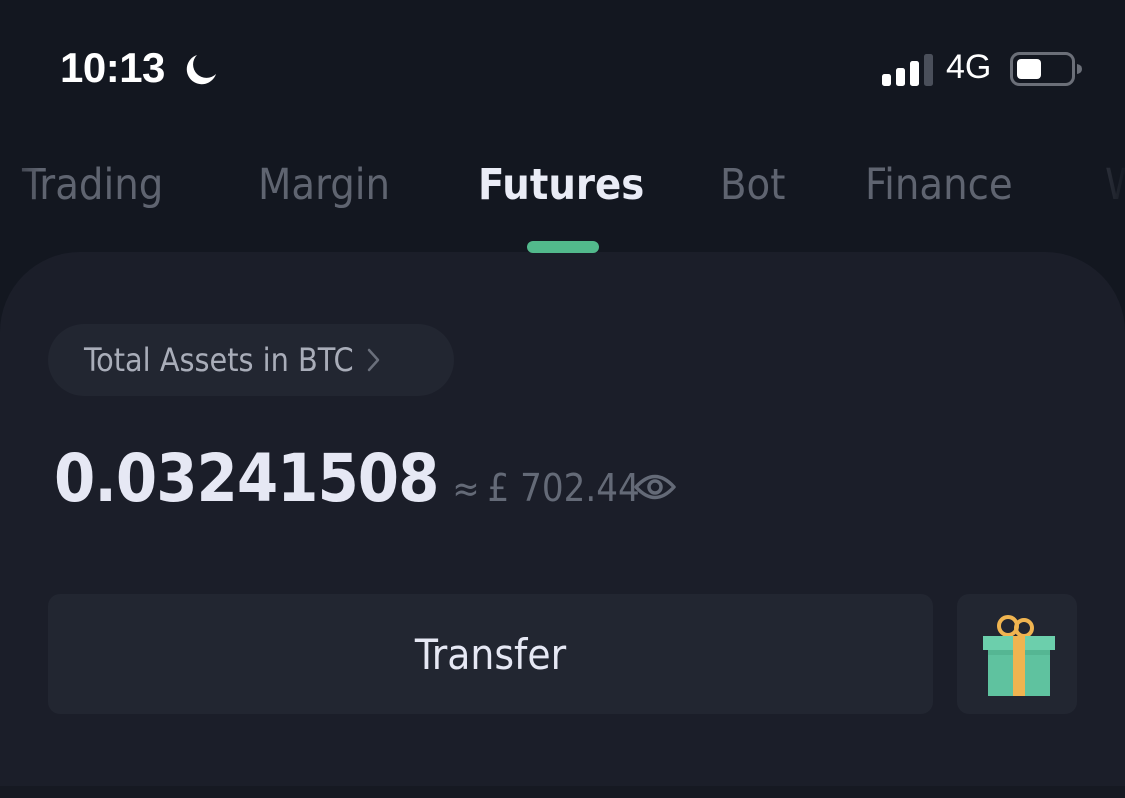 The width and height of the screenshot is (1125, 798). Describe the element at coordinates (563, 247) in the screenshot. I see `active-tab-indicator` at that location.